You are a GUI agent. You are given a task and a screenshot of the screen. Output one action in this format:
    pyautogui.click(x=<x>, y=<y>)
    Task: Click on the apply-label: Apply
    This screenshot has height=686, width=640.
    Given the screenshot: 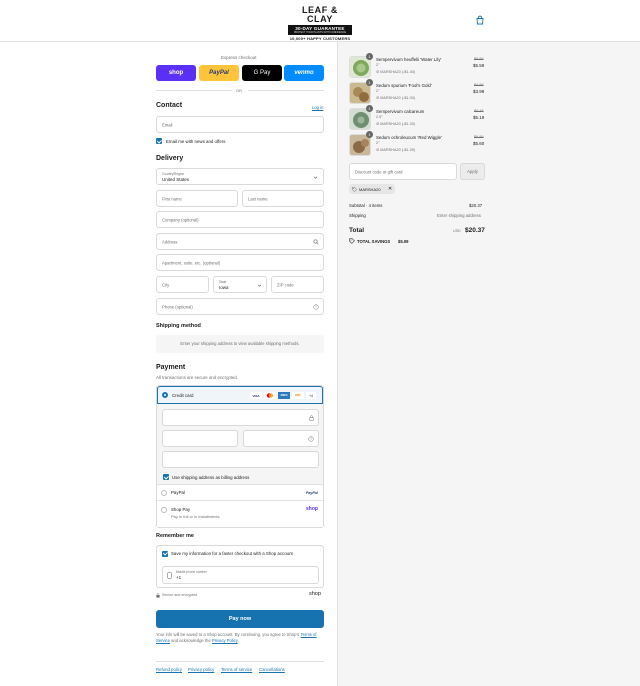 What is the action you would take?
    pyautogui.click(x=472, y=171)
    